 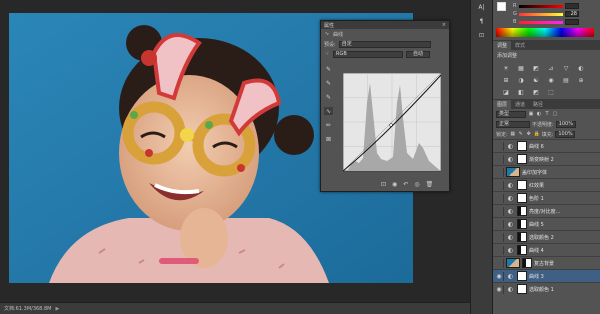 I want to click on edit-points-icon: ∿, so click(x=328, y=111).